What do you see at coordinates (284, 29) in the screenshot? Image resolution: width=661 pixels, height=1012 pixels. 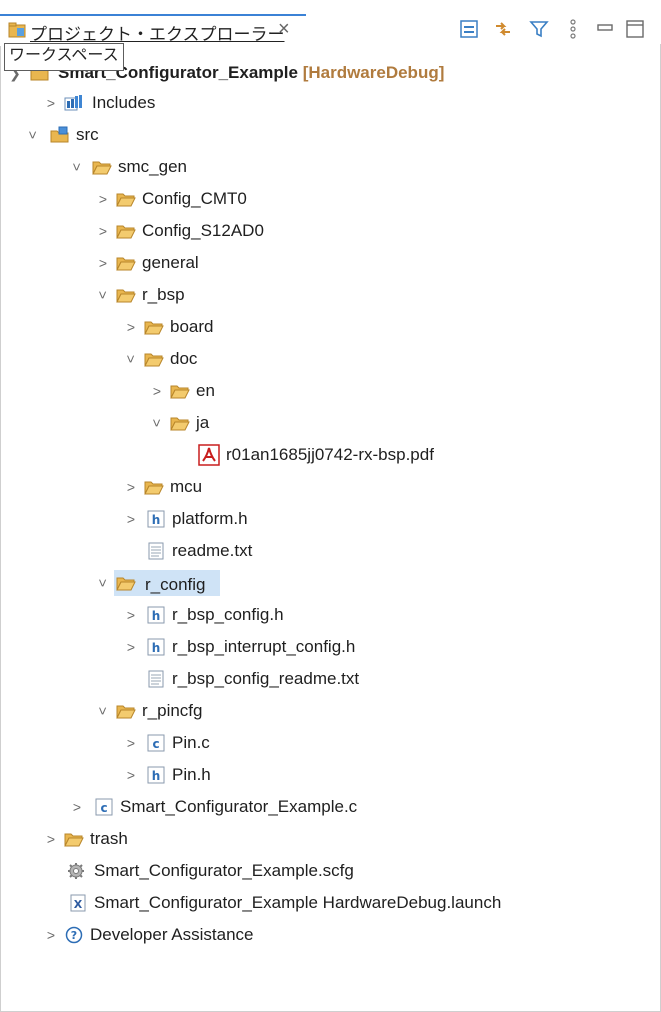 I see `tab-close-icon: ×` at bounding box center [284, 29].